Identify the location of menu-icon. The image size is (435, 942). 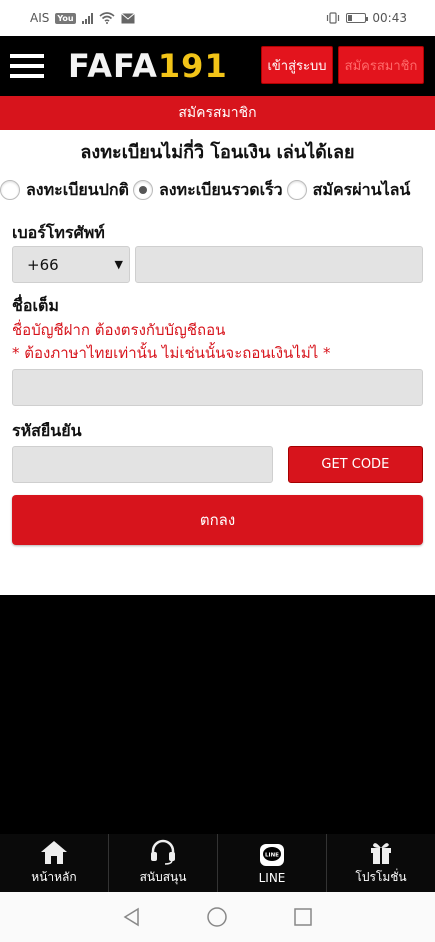
(27, 66).